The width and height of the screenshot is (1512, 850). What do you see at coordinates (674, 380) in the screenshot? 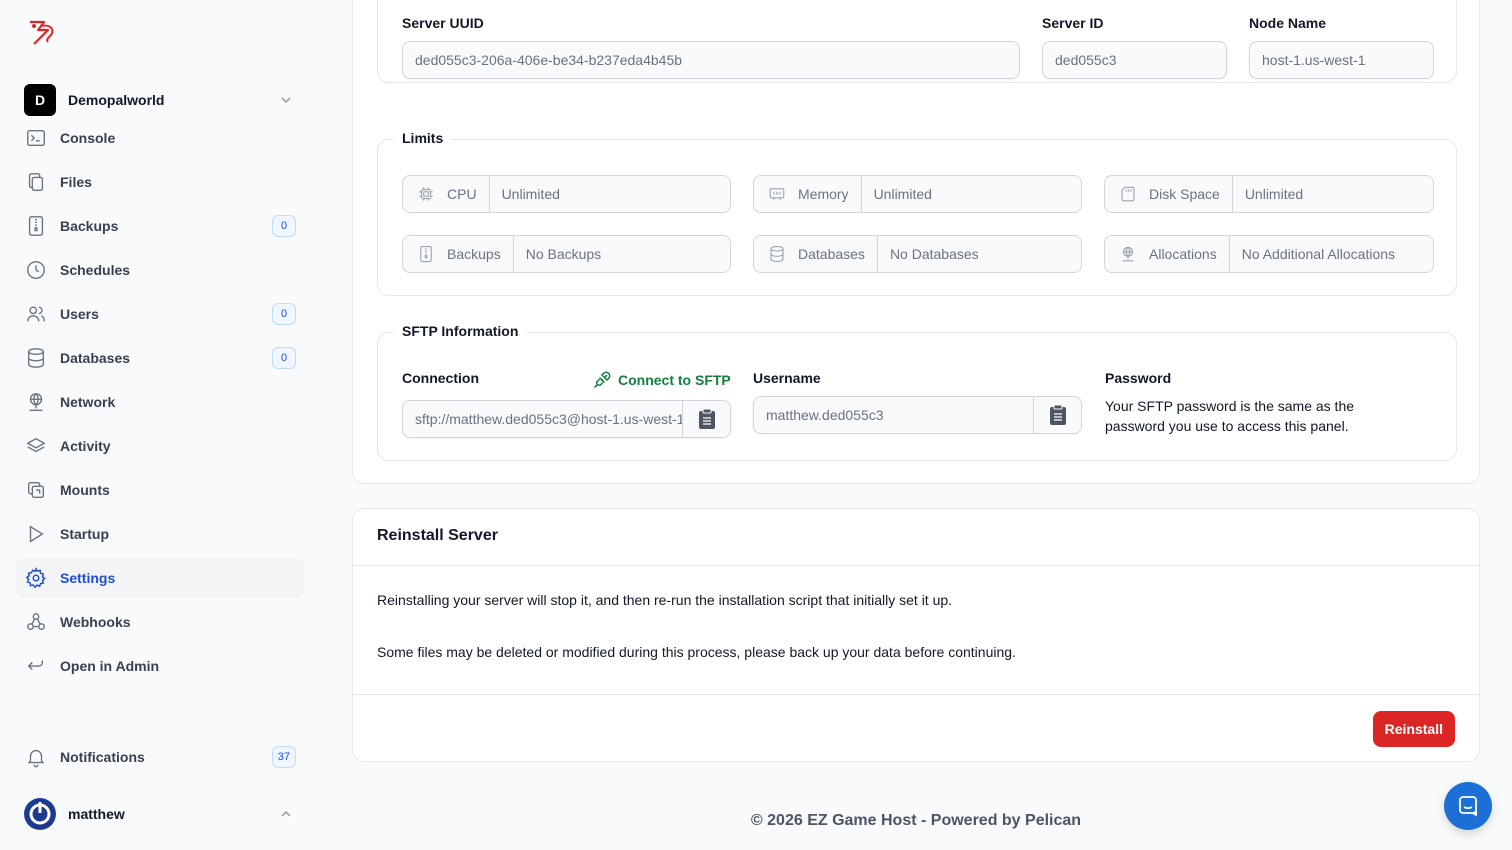
I see `connect-to-sftp-label: Connect to SFTP` at bounding box center [674, 380].